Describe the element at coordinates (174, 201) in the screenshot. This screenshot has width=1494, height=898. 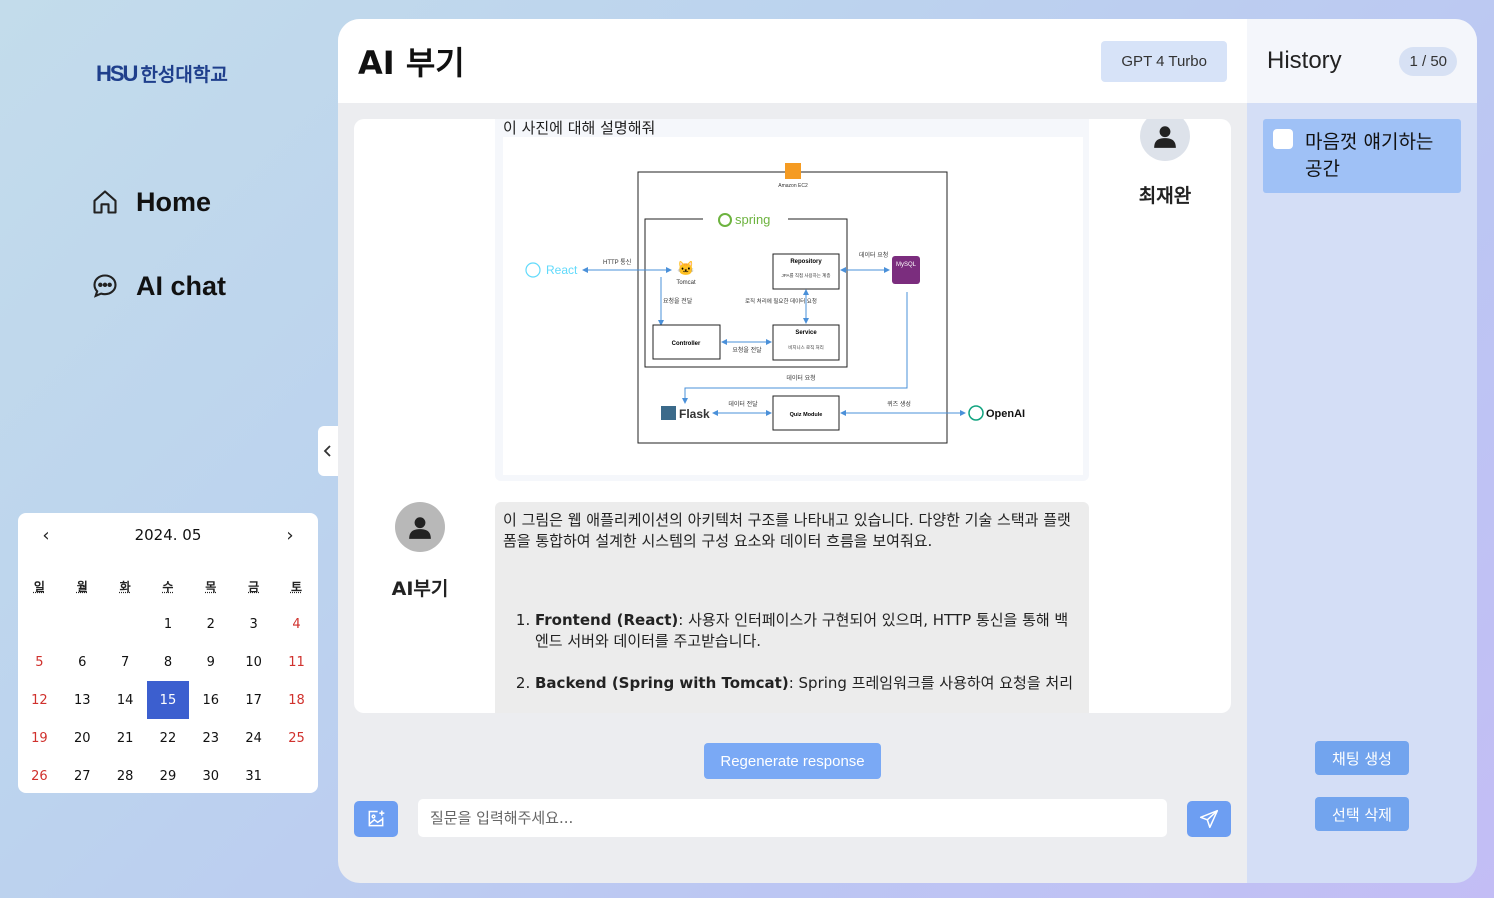
I see `nav-label-home: Home` at that location.